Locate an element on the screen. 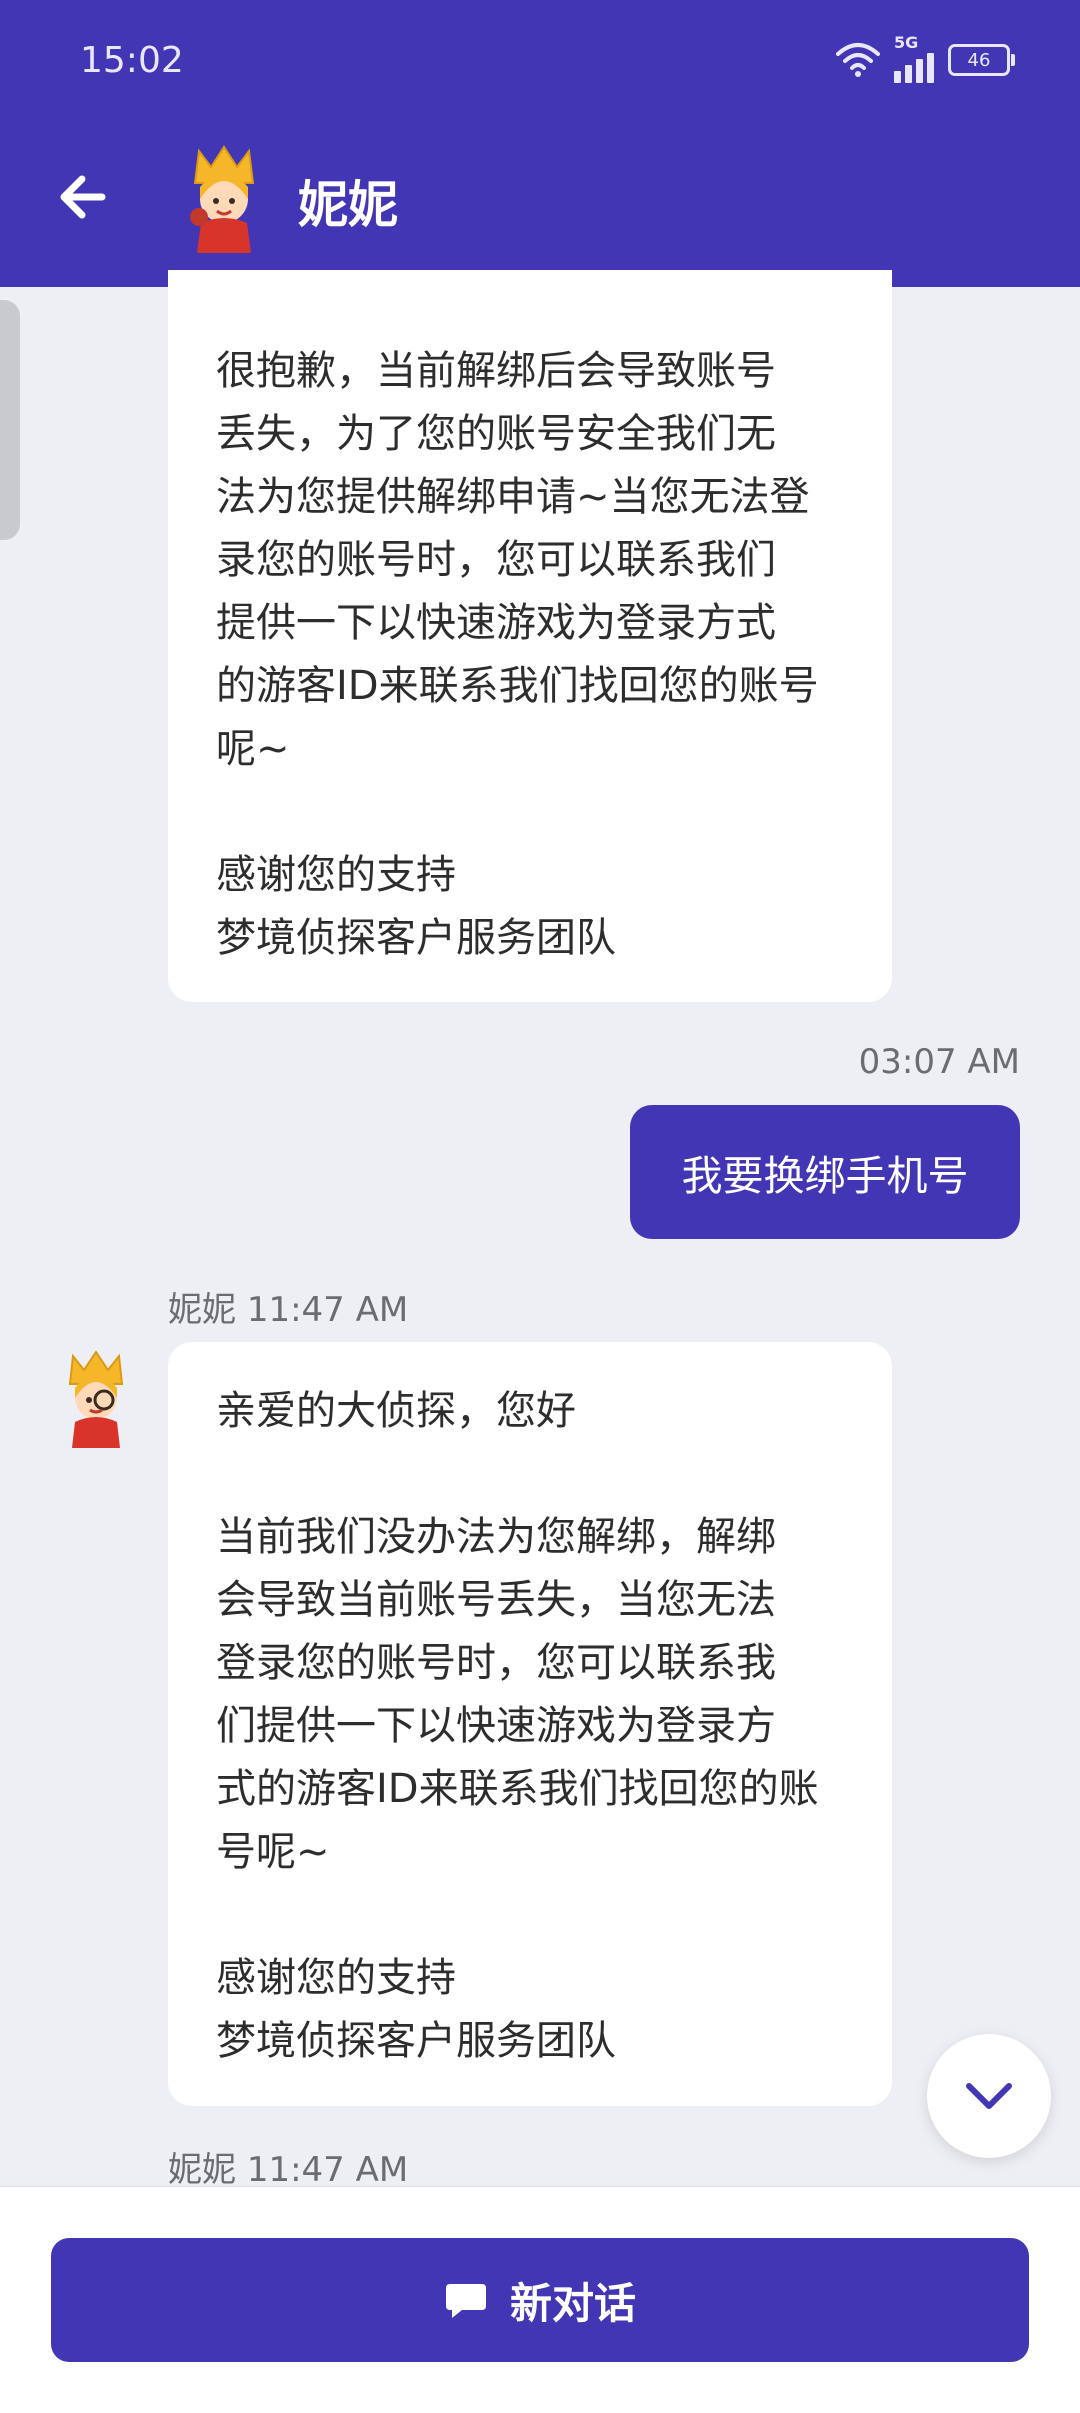 This screenshot has height=2413, width=1080. scroll-to-bottom-button is located at coordinates (989, 2096).